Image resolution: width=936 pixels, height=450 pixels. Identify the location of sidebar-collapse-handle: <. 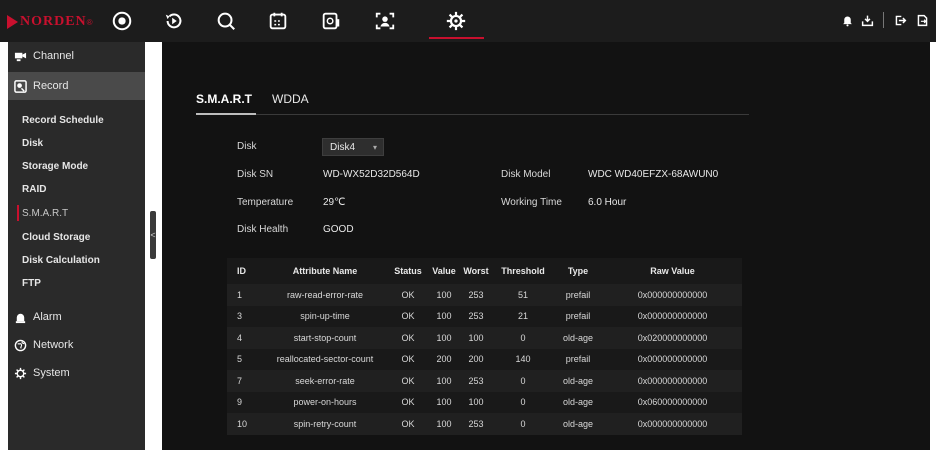
(153, 235).